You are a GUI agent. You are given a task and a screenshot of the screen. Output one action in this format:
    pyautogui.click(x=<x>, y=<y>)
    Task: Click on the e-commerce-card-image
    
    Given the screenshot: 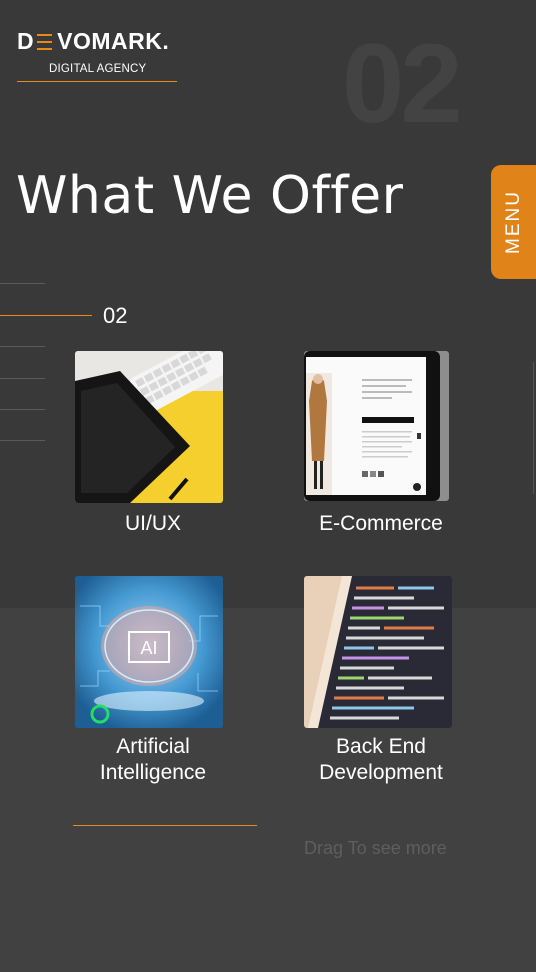 What is the action you would take?
    pyautogui.click(x=376, y=426)
    